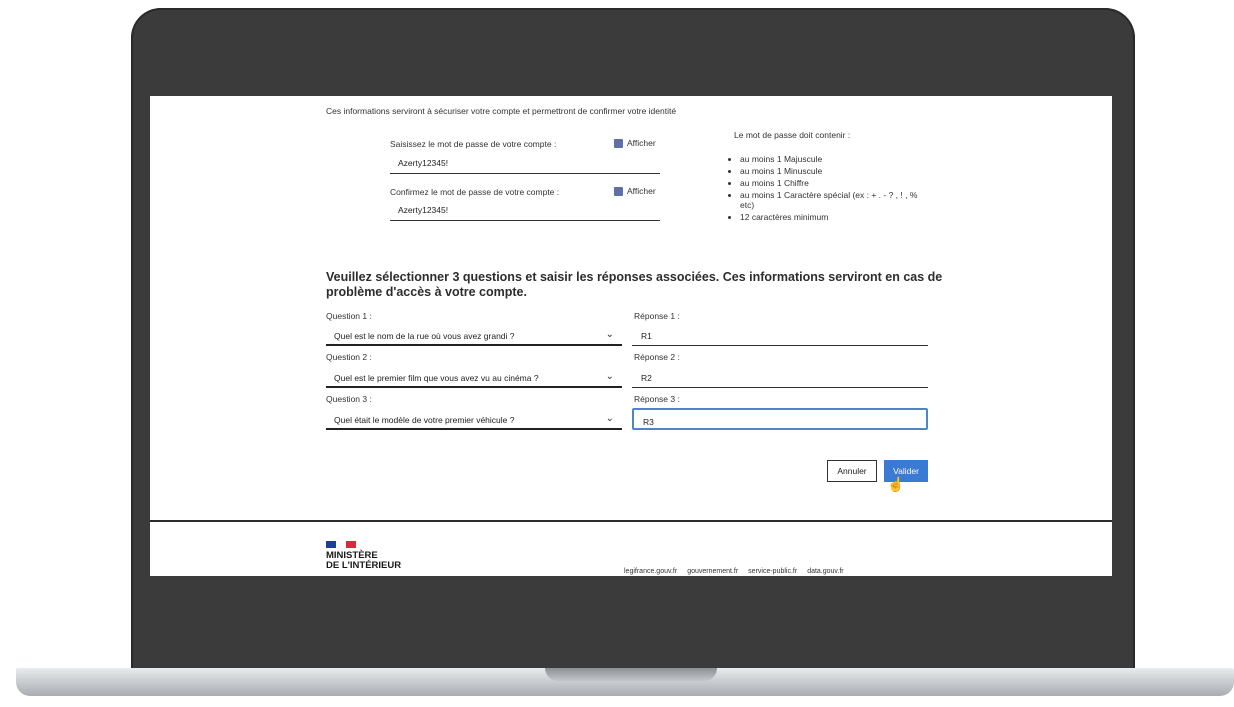 The height and width of the screenshot is (707, 1234). I want to click on marianne-flag-icon, so click(341, 544).